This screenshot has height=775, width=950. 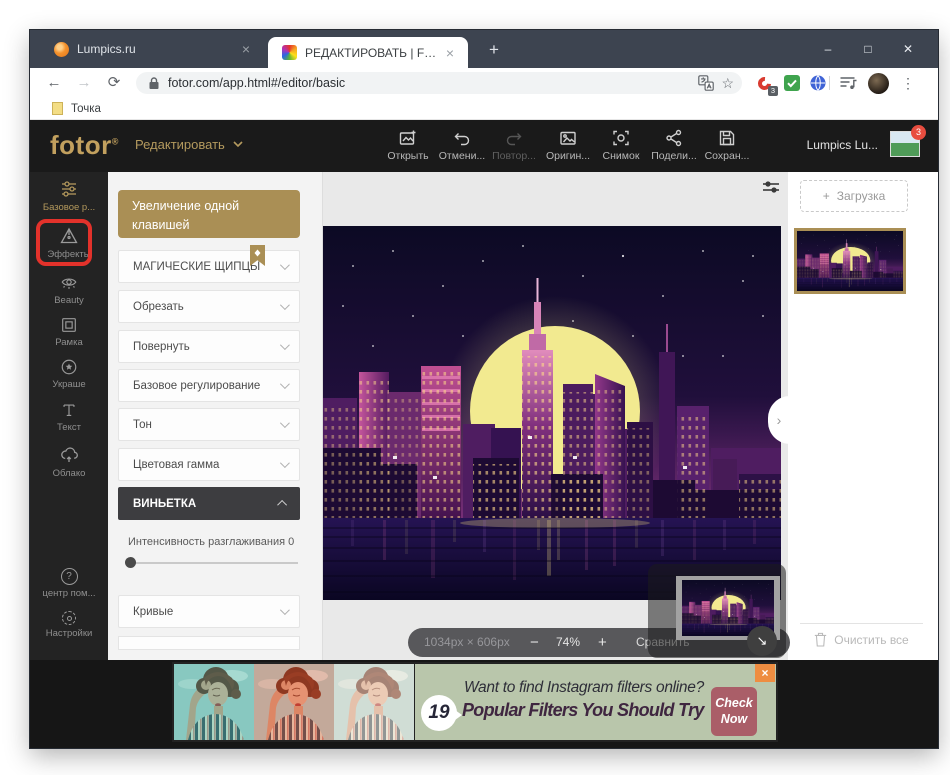 What do you see at coordinates (568, 642) in the screenshot?
I see `zoom-level: 74%` at bounding box center [568, 642].